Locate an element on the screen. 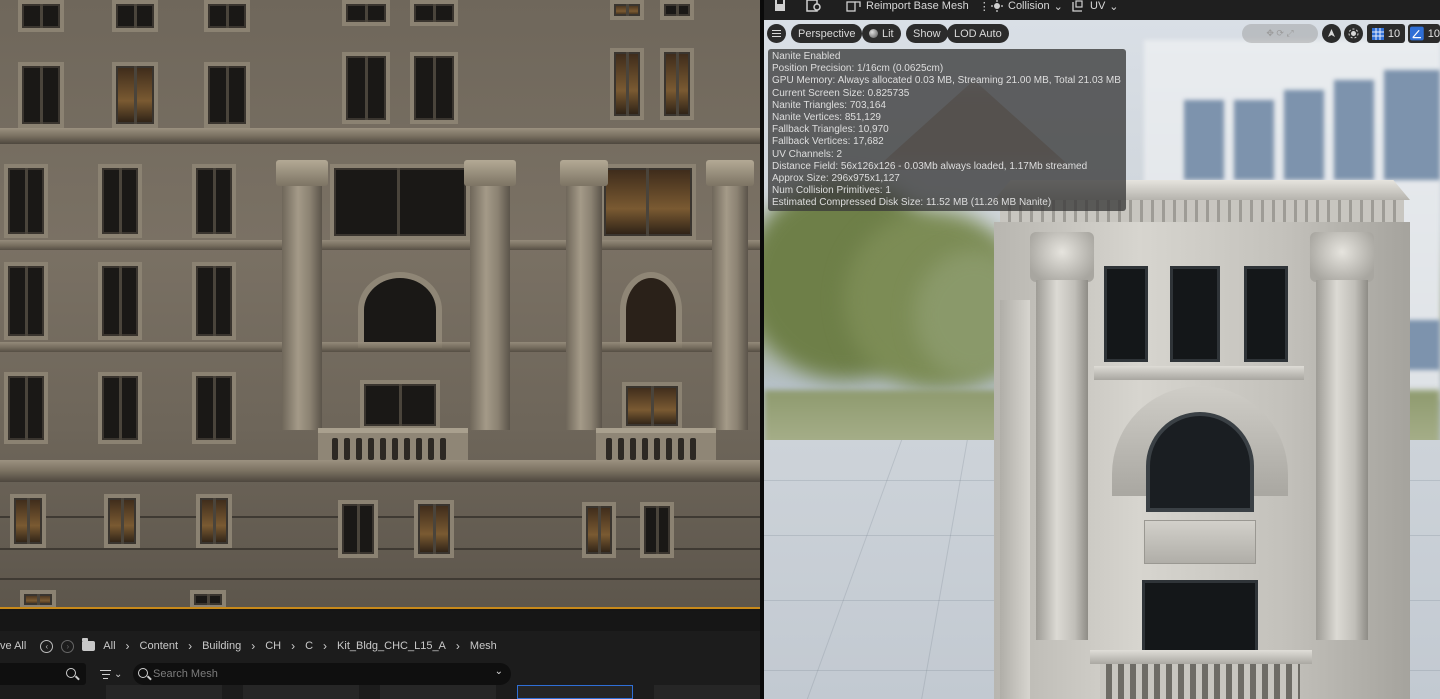 This screenshot has height=699, width=1440. stat-screen-size: Current Screen Size: 0.825735 is located at coordinates (841, 93).